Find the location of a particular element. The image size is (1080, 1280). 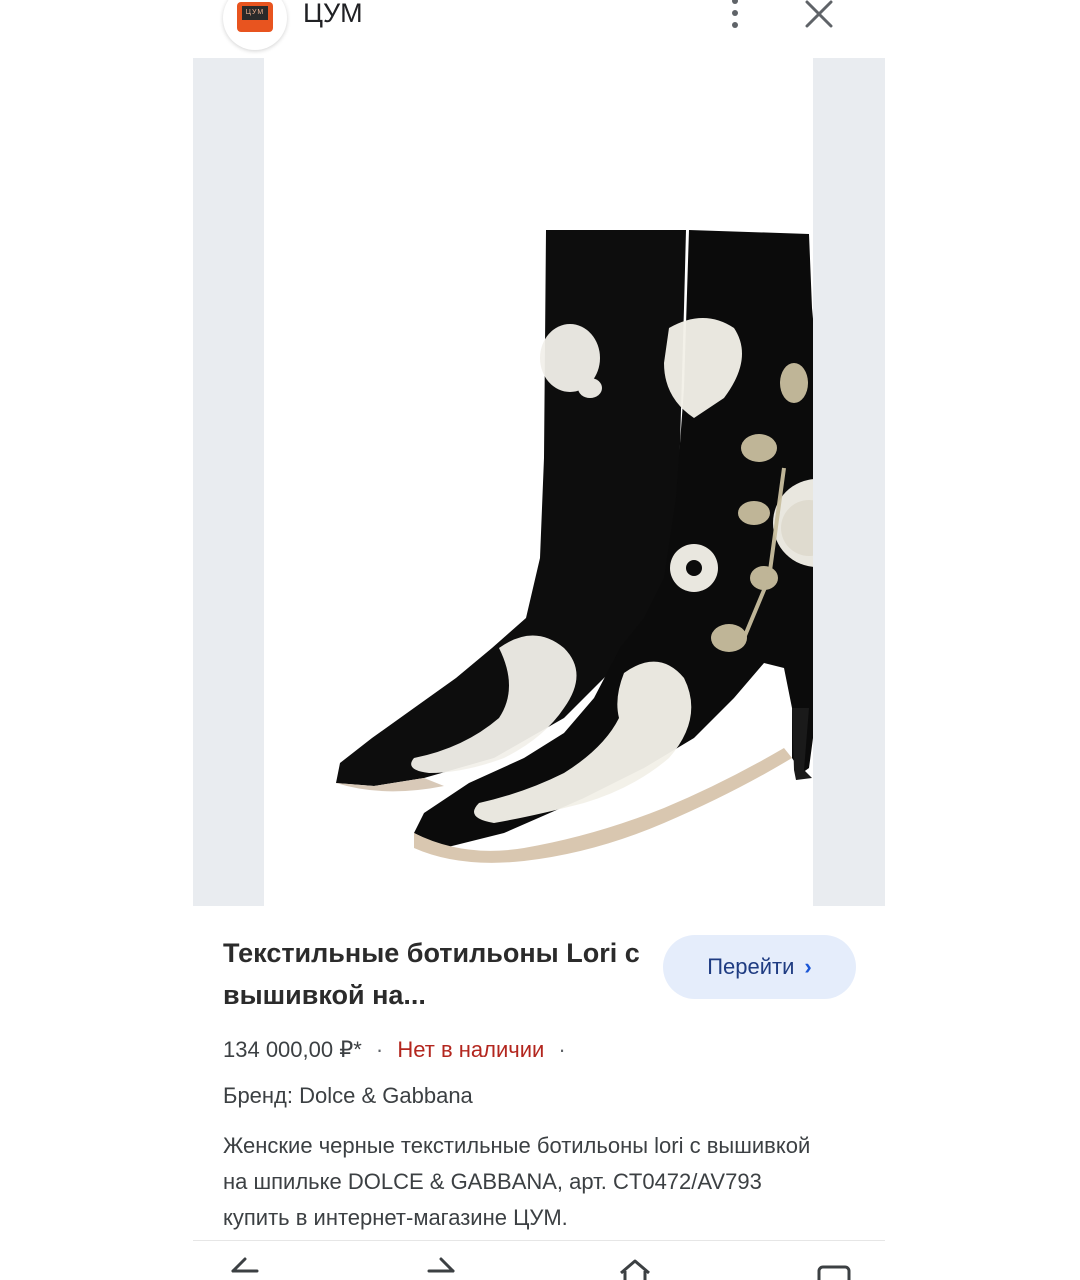

tabs-icon is located at coordinates (835, 1267).